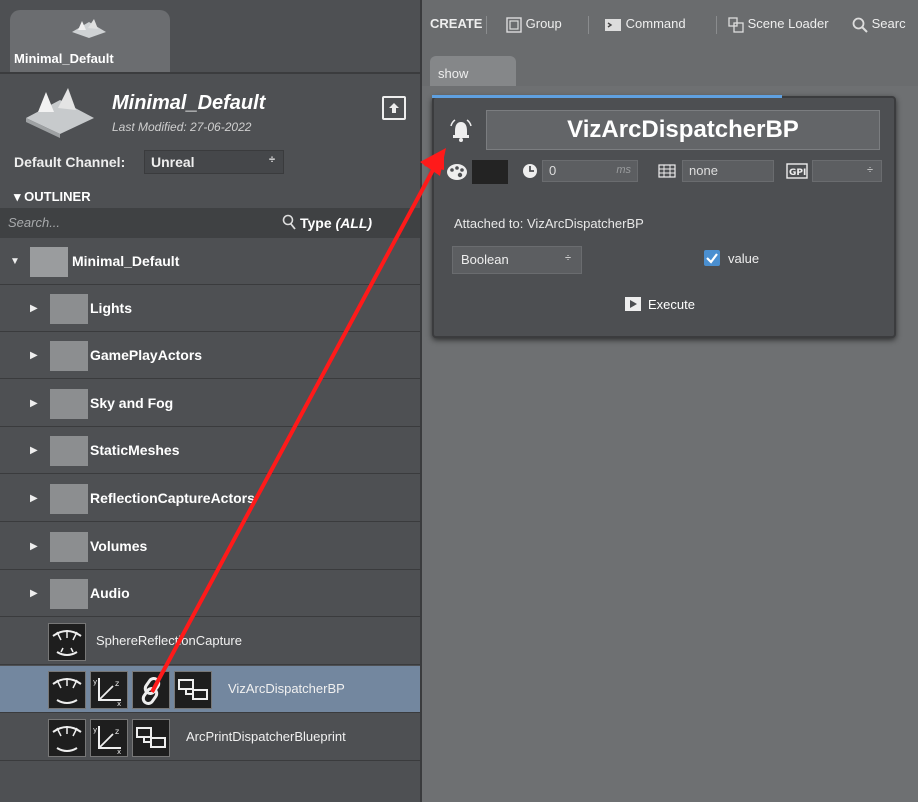 This screenshot has height=802, width=918. I want to click on upload-button, so click(394, 108).